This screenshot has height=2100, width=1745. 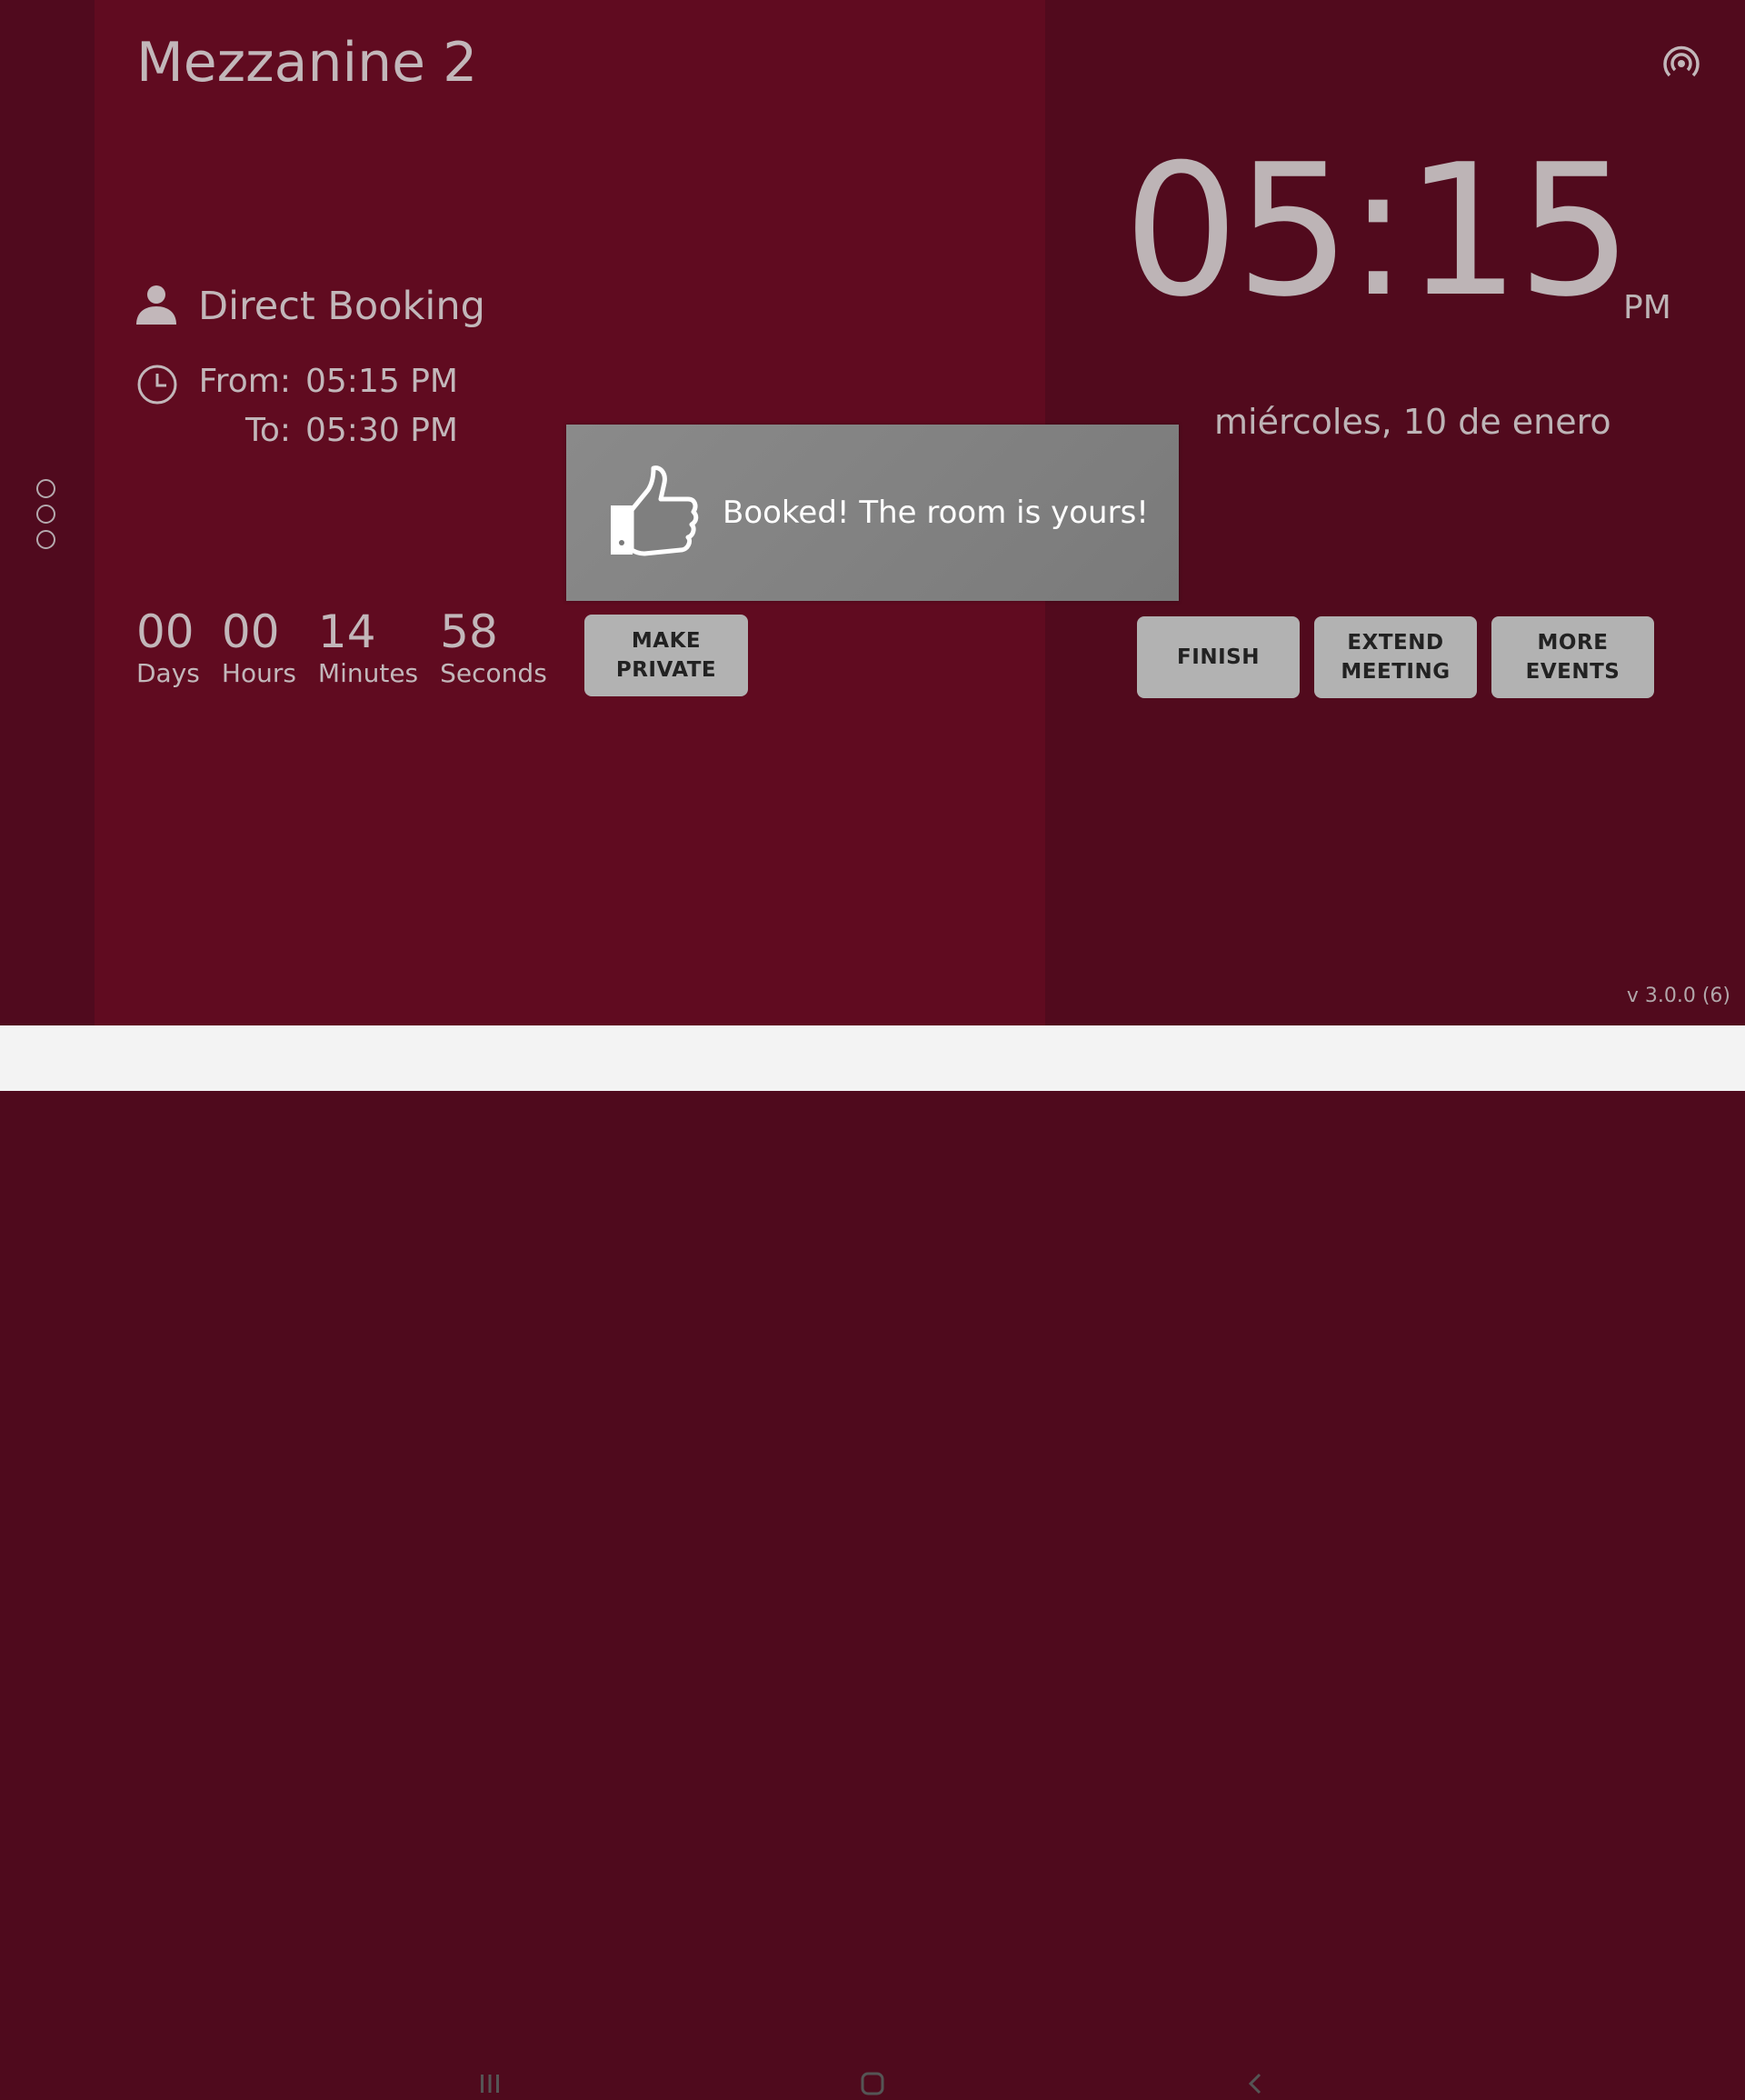 I want to click on finish-label: FINISH, so click(x=1218, y=657).